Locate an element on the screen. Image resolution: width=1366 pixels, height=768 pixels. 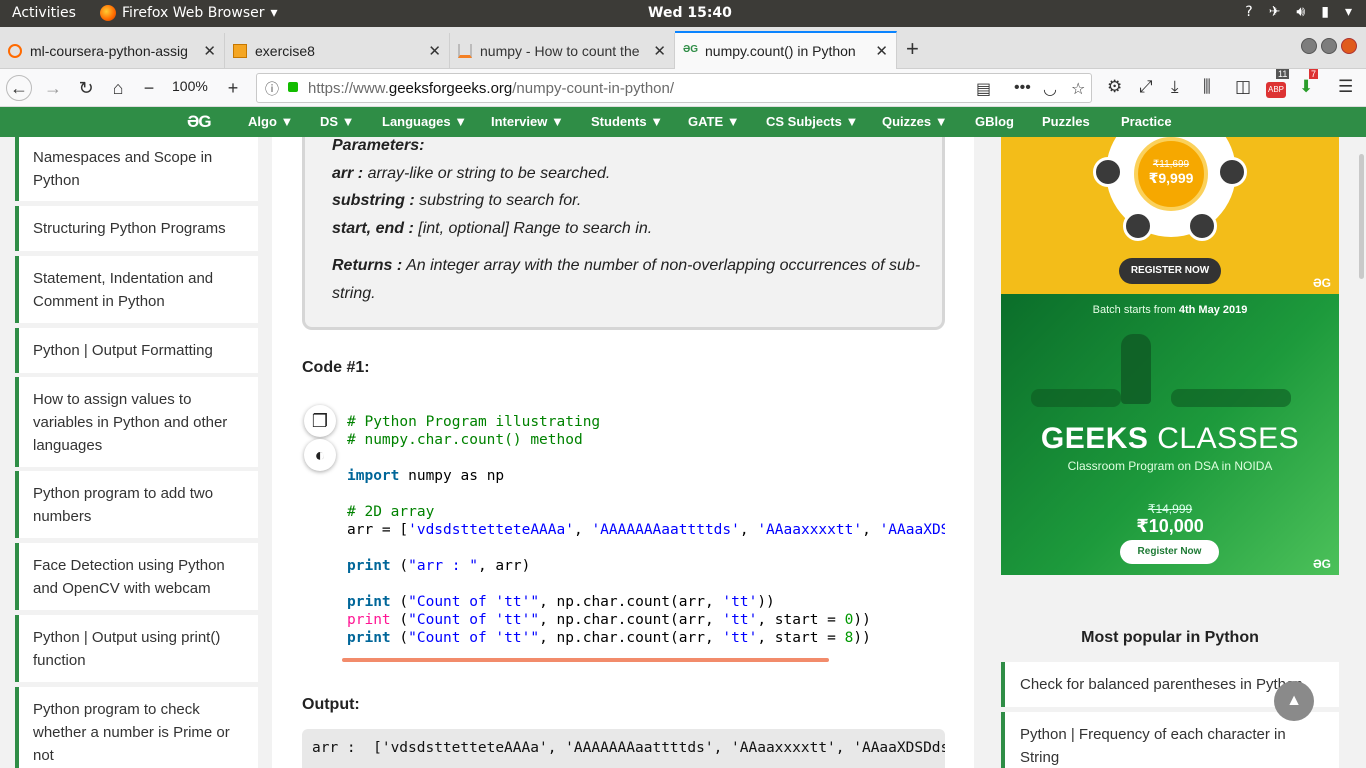
course-ad-banner: ₹11,699 ₹9,999 REGISTER NOW ƏG is located at coordinates (1170, 215).